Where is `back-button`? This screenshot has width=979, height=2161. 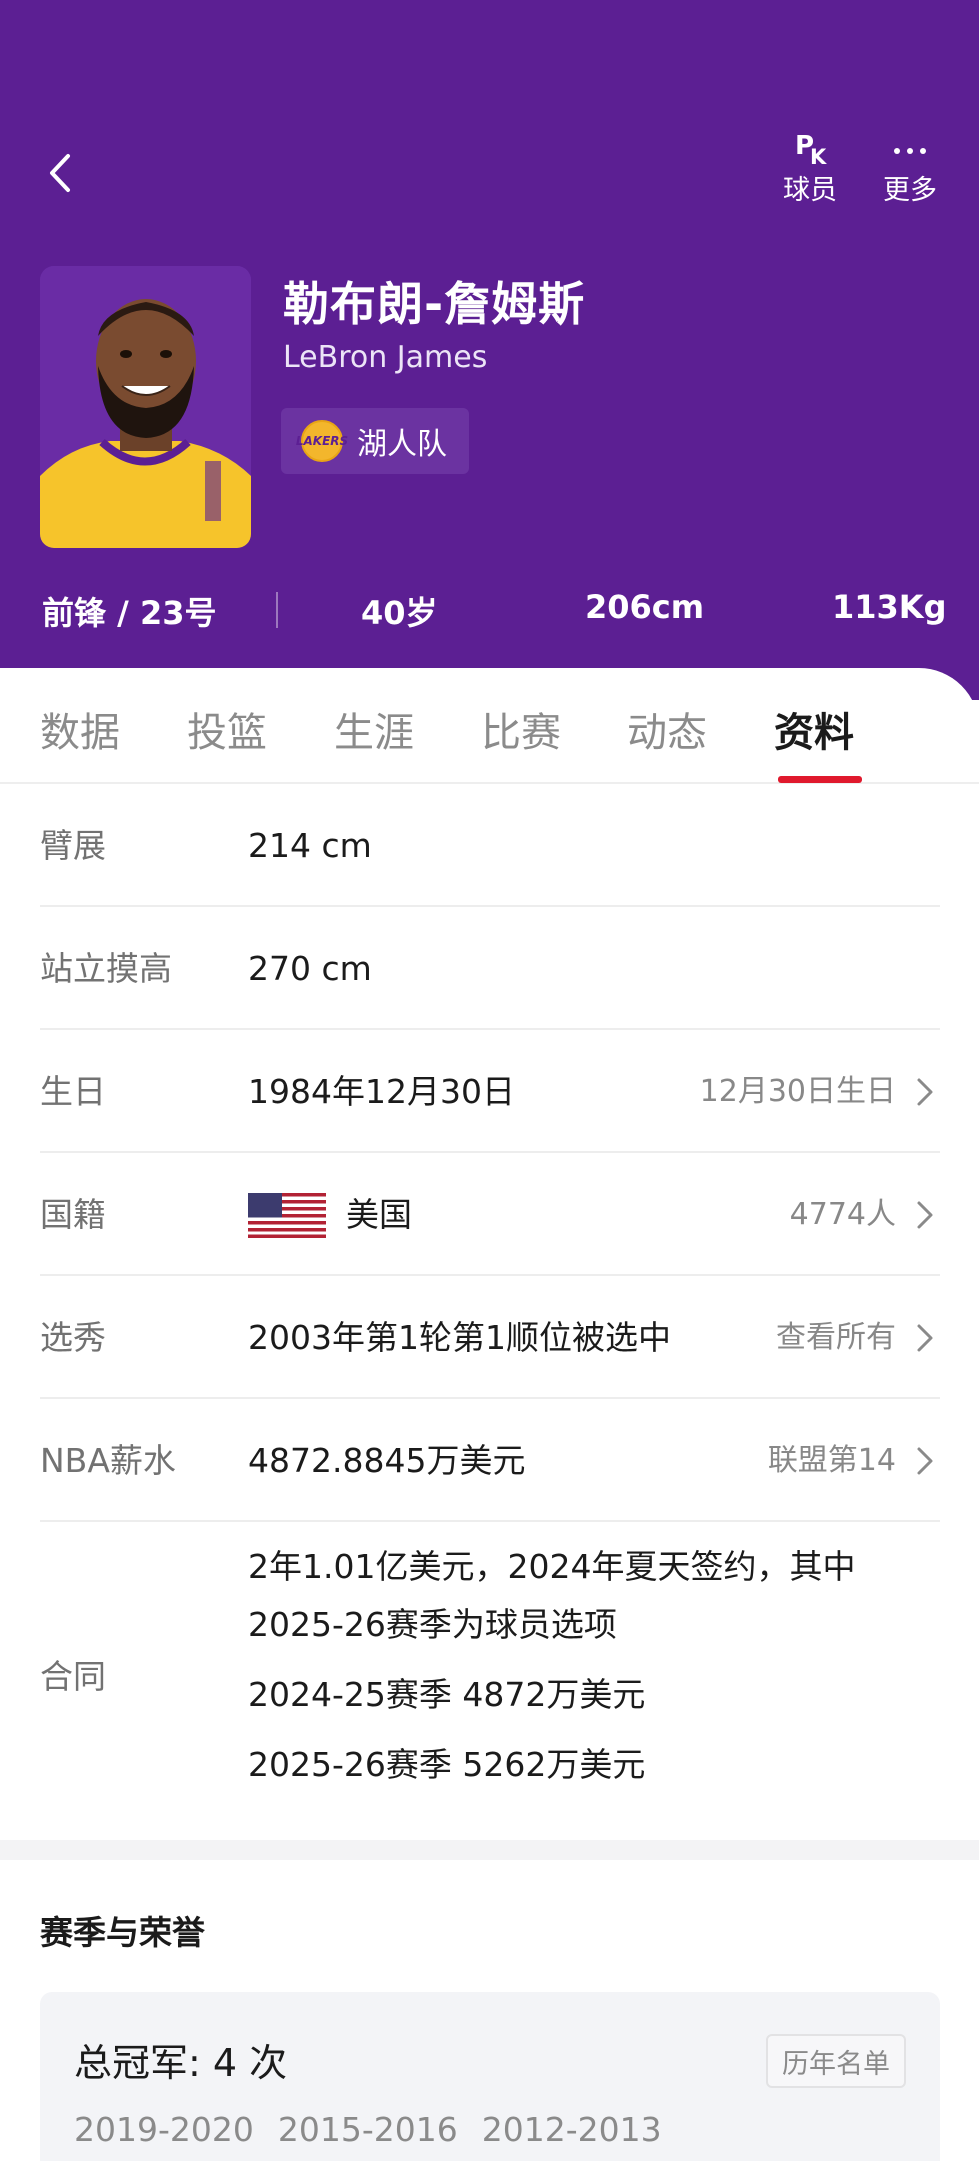
back-button is located at coordinates (62, 173).